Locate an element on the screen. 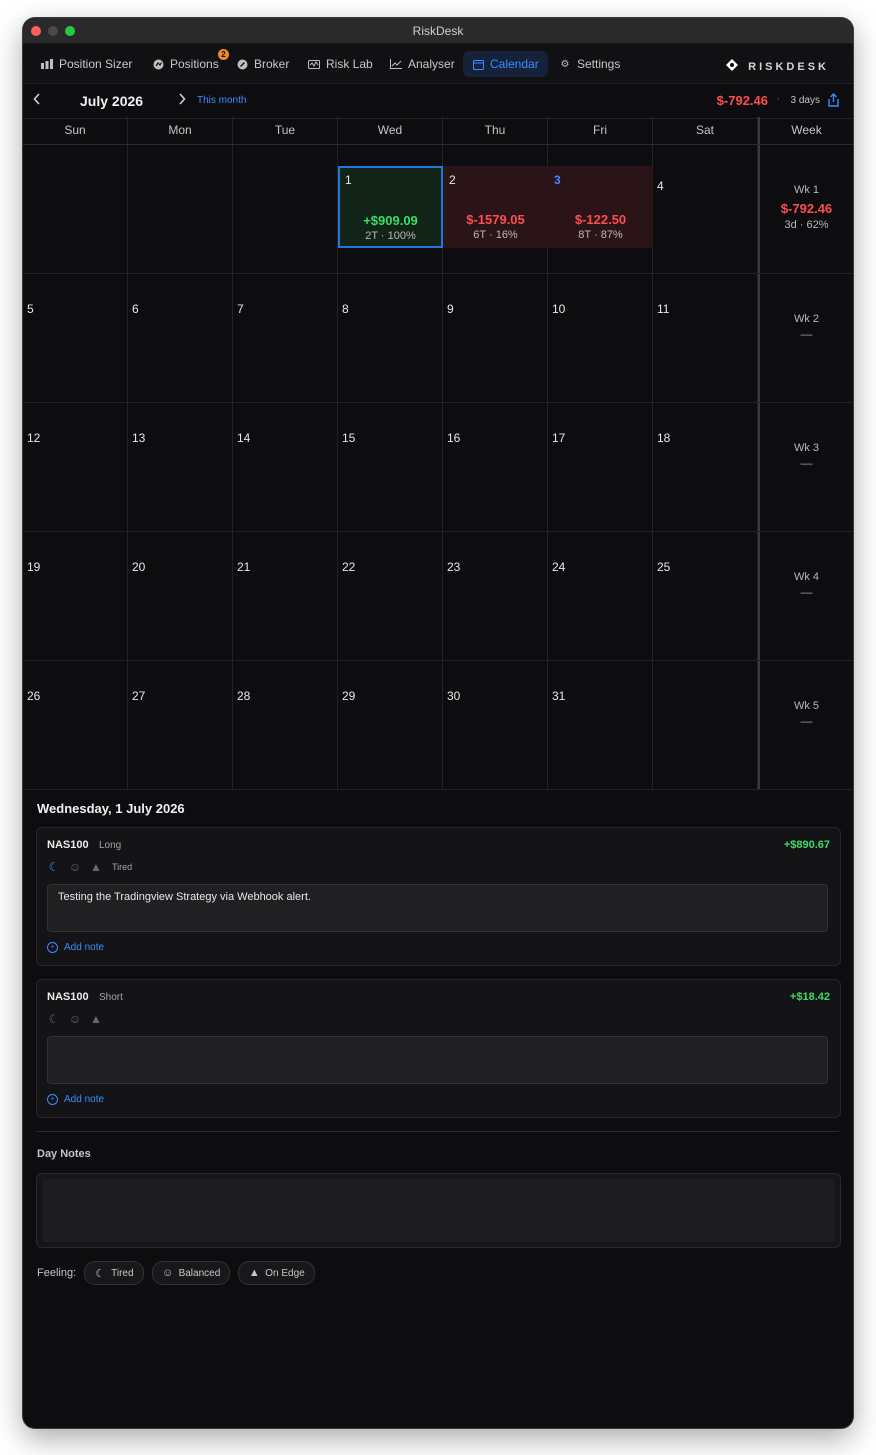  day-feeling-row: Feeling: ☾ Tired ☺ Balanced ▲ On Edge is located at coordinates (176, 1273).